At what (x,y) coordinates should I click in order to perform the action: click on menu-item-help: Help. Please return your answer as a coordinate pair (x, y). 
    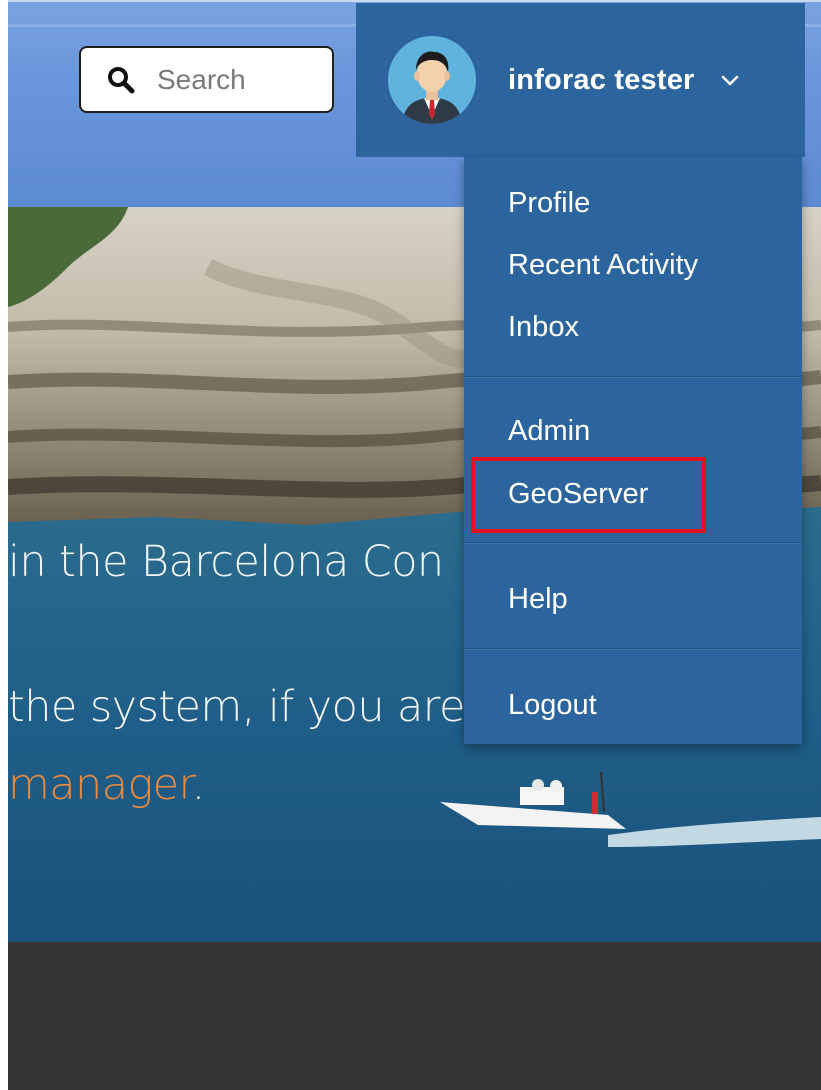
    Looking at the image, I should click on (633, 599).